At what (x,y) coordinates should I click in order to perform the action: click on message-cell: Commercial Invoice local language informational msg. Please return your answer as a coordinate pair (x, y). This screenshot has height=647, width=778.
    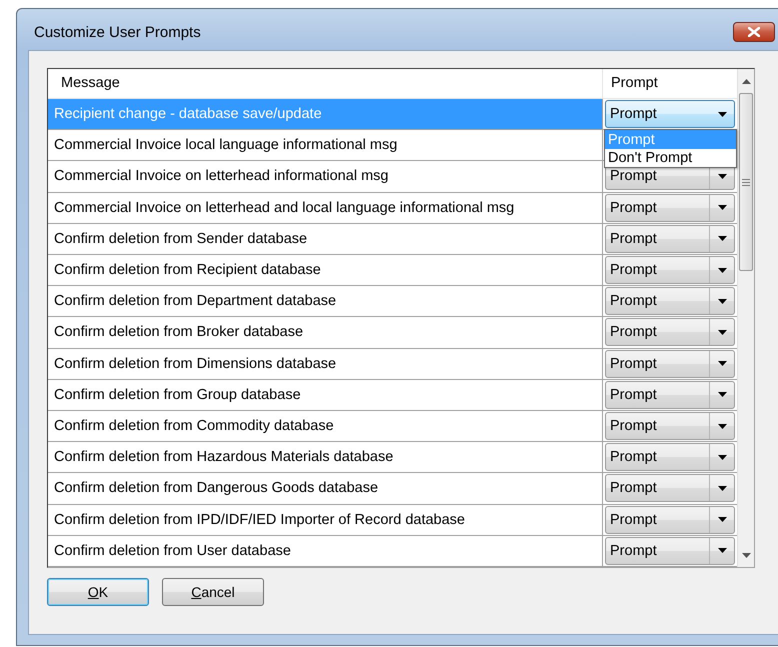
    Looking at the image, I should click on (325, 145).